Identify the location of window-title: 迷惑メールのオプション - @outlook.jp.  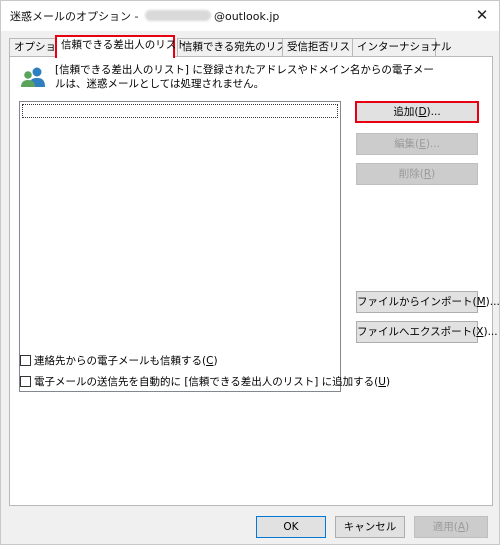
(144, 16).